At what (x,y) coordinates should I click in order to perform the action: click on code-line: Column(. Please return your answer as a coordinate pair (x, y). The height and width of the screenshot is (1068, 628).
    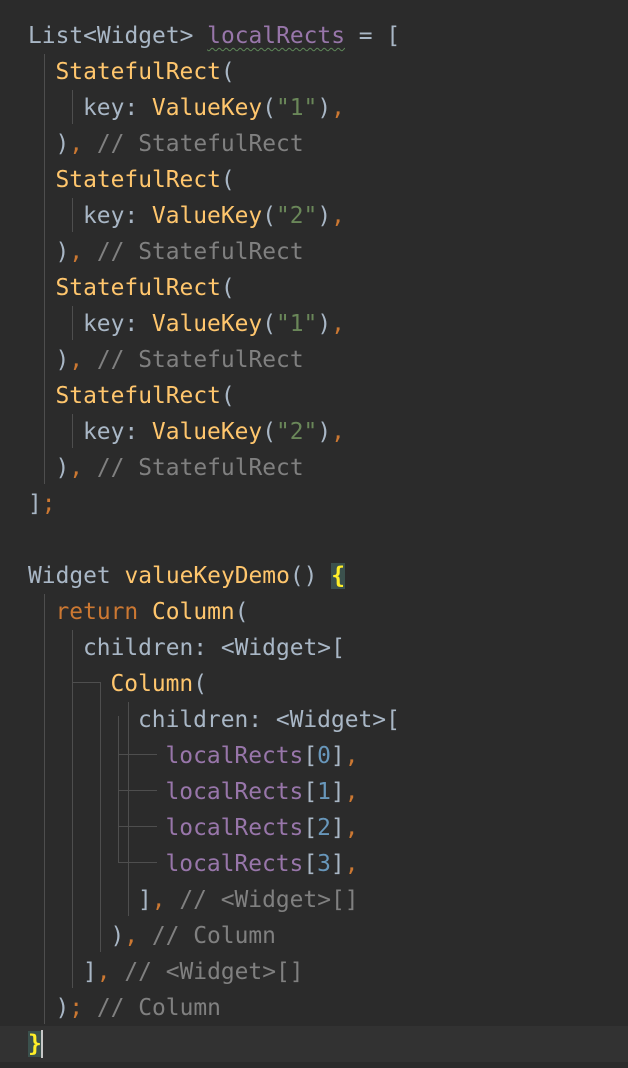
    Looking at the image, I should click on (314, 684).